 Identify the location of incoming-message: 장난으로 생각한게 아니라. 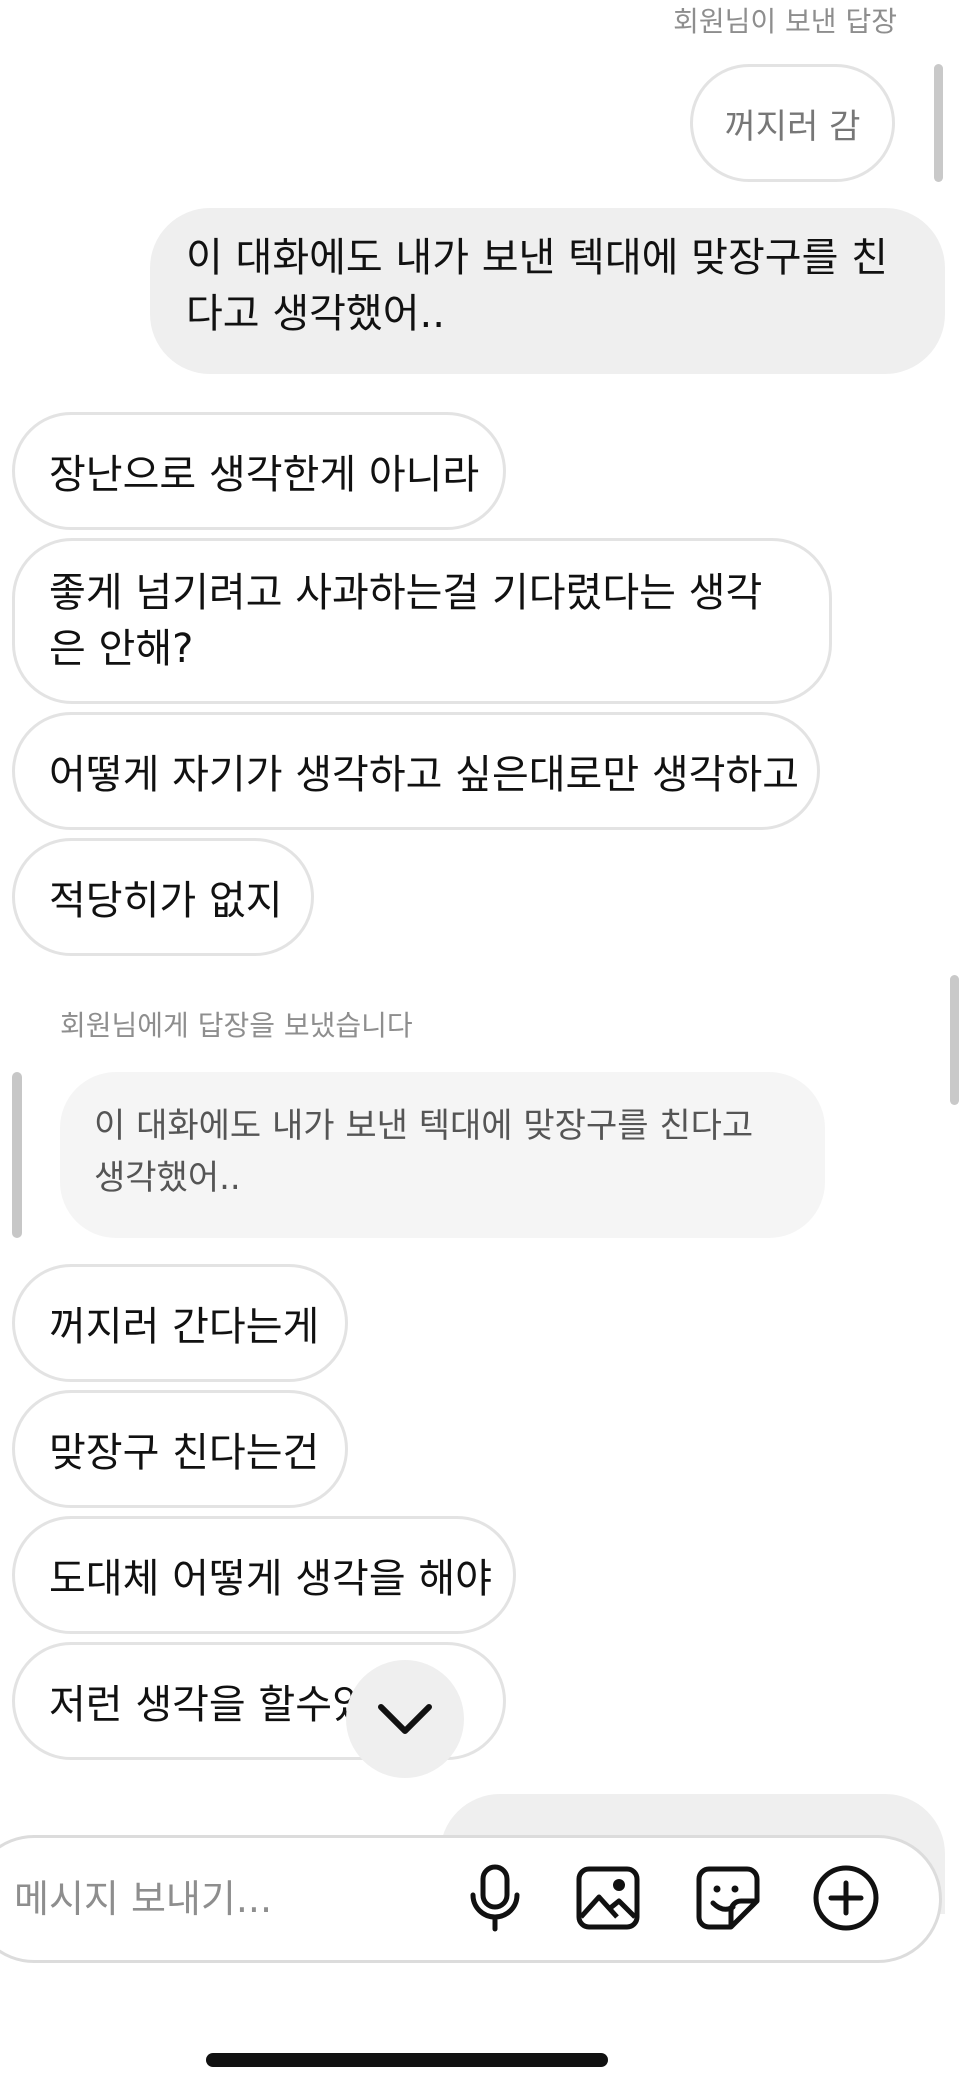
(259, 471).